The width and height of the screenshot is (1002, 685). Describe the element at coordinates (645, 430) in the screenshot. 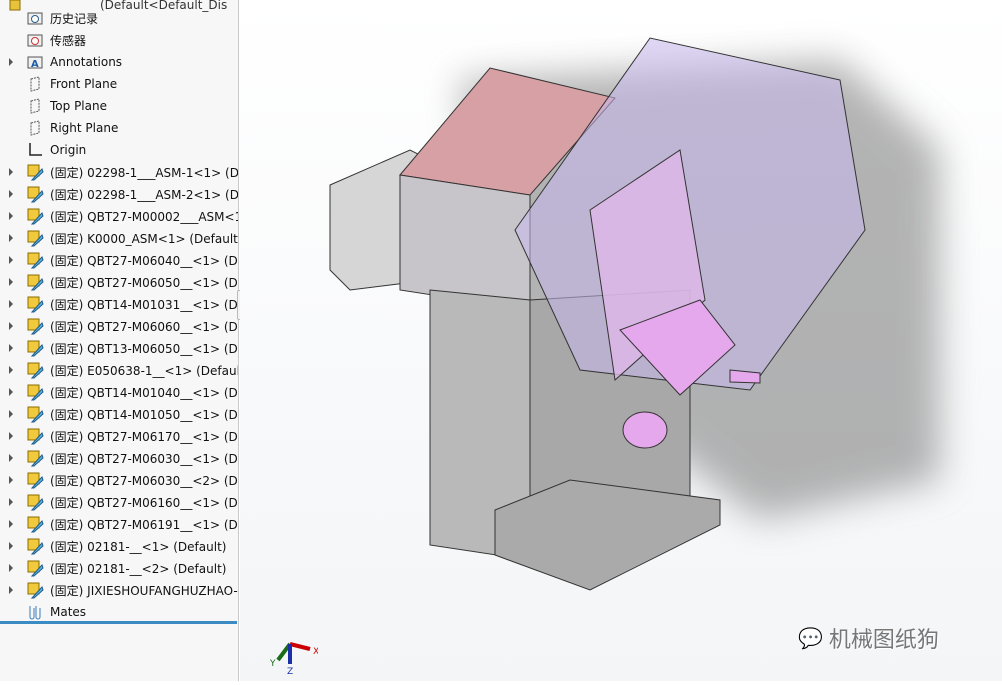

I see `cylinder` at that location.